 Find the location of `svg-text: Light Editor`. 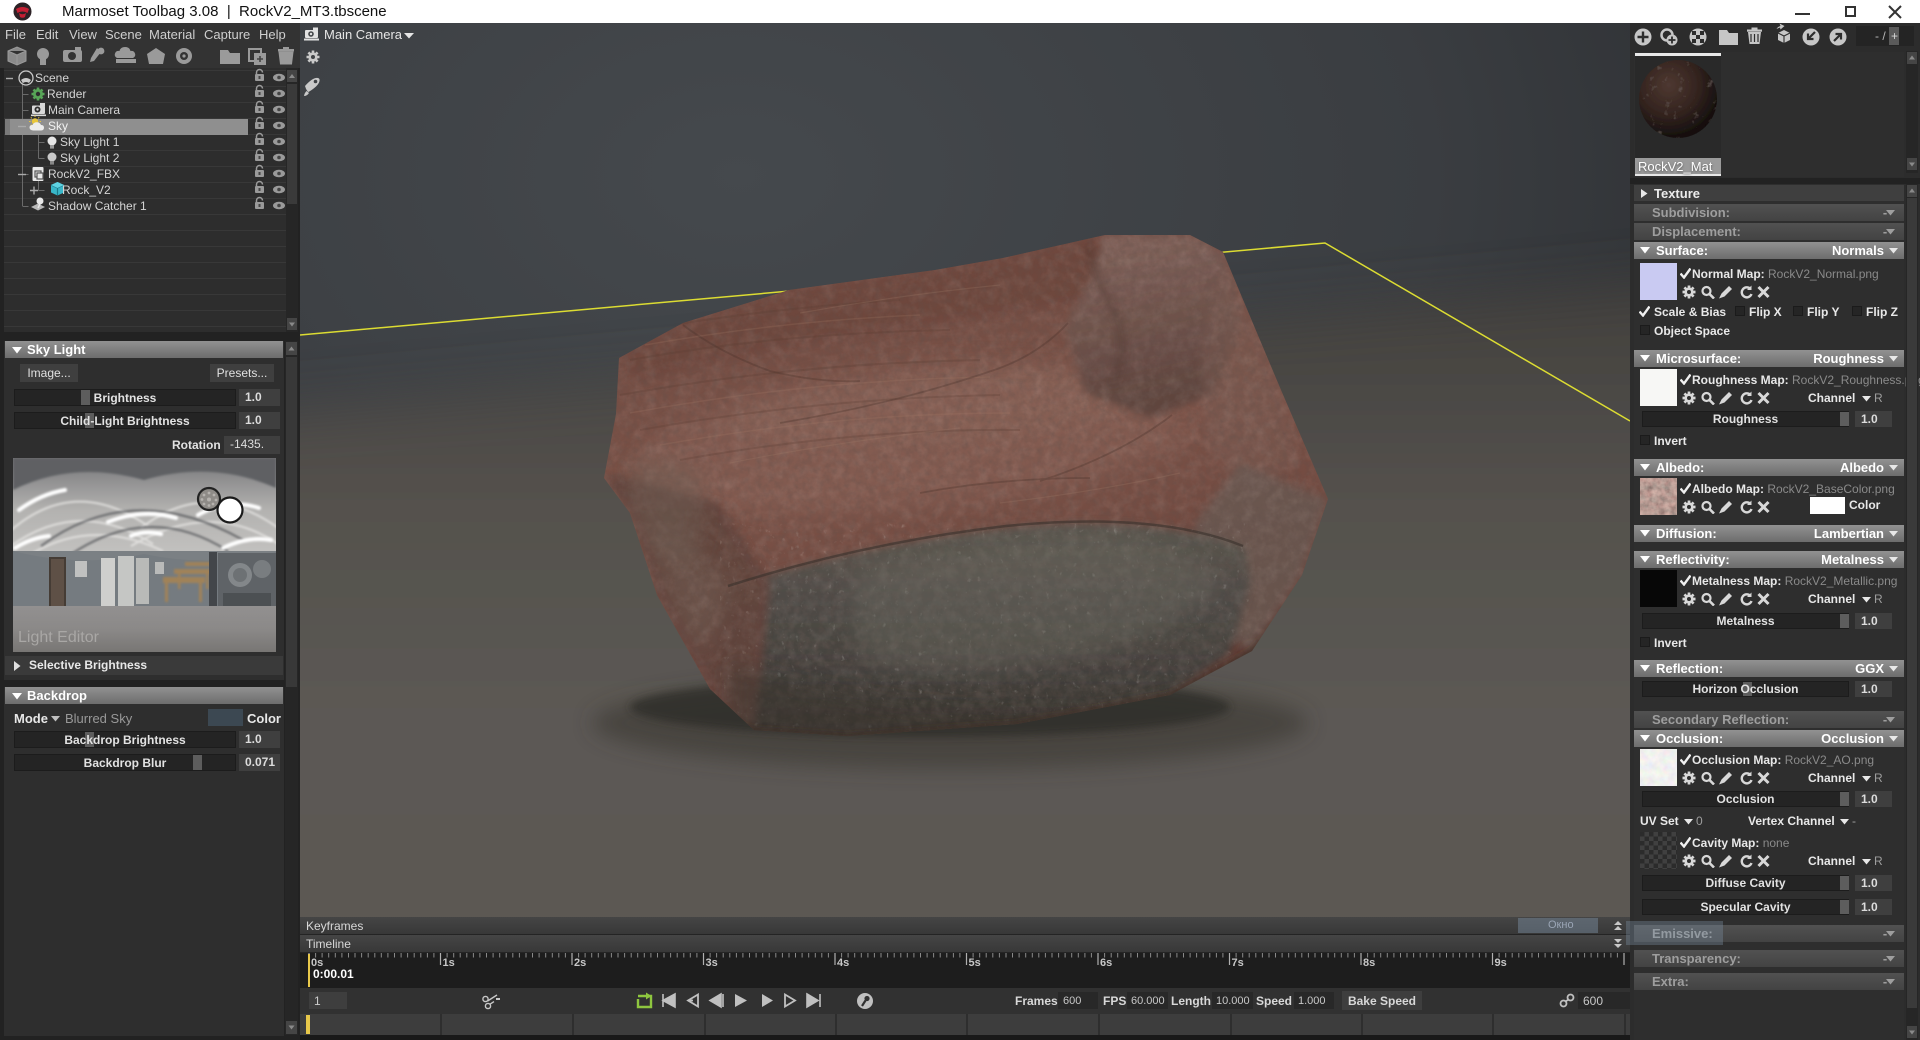

svg-text: Light Editor is located at coordinates (59, 637).